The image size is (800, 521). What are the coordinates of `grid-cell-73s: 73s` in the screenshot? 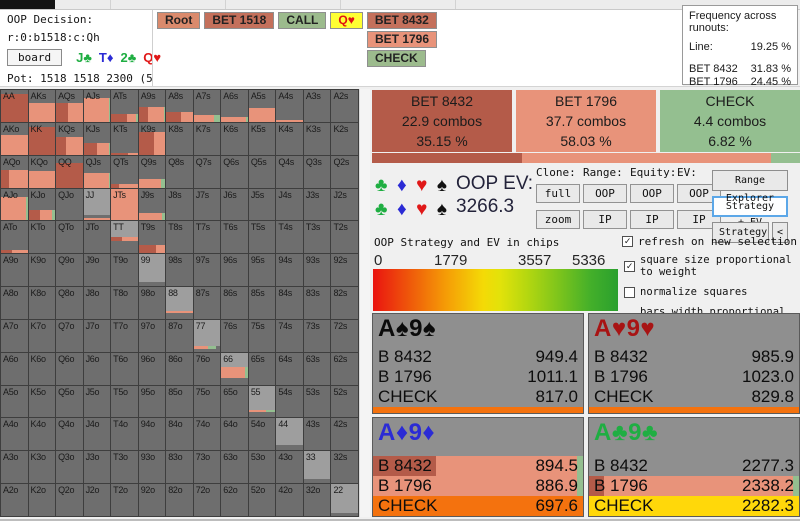 It's located at (317, 335).